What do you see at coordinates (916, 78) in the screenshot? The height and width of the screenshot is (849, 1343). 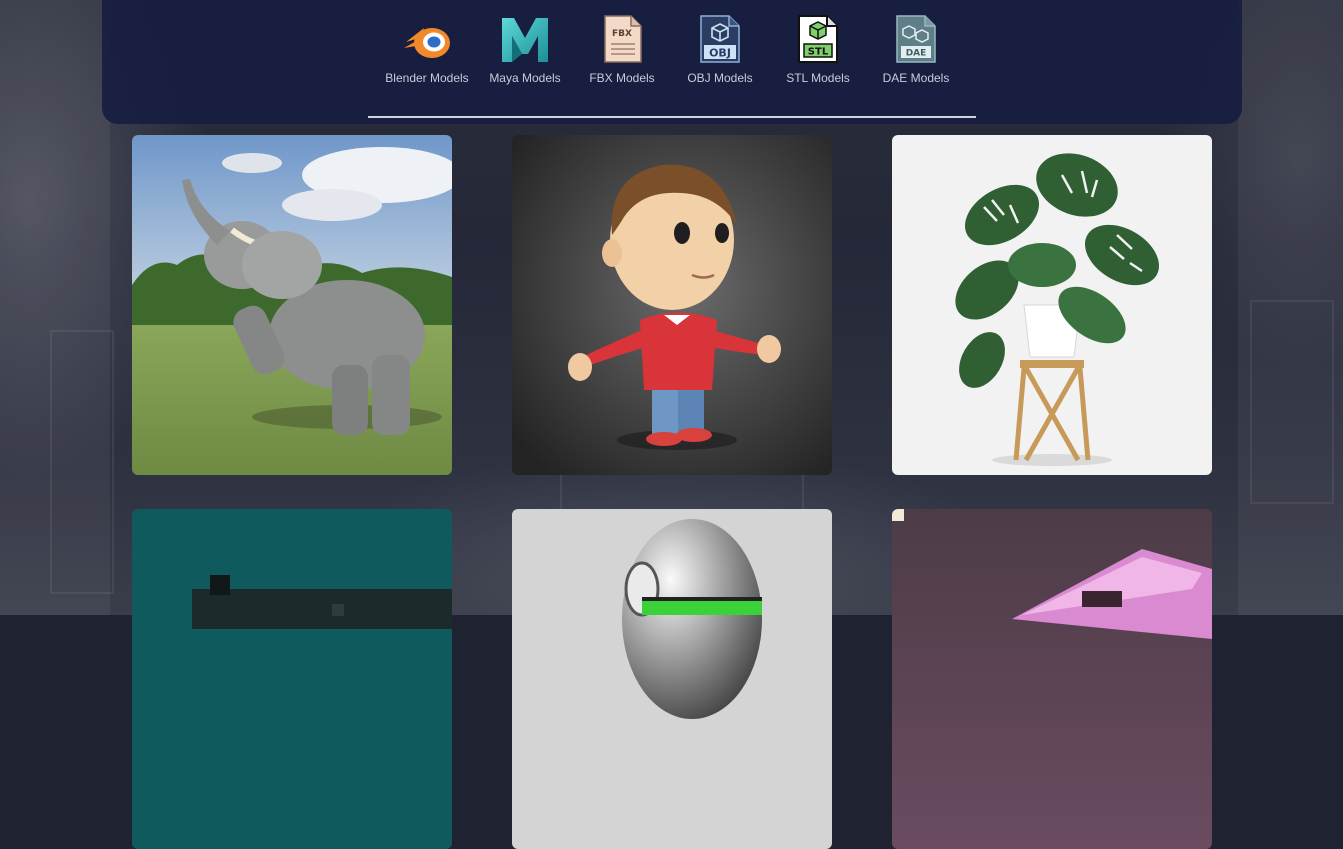 I see `nav-item-label: DAE Models` at bounding box center [916, 78].